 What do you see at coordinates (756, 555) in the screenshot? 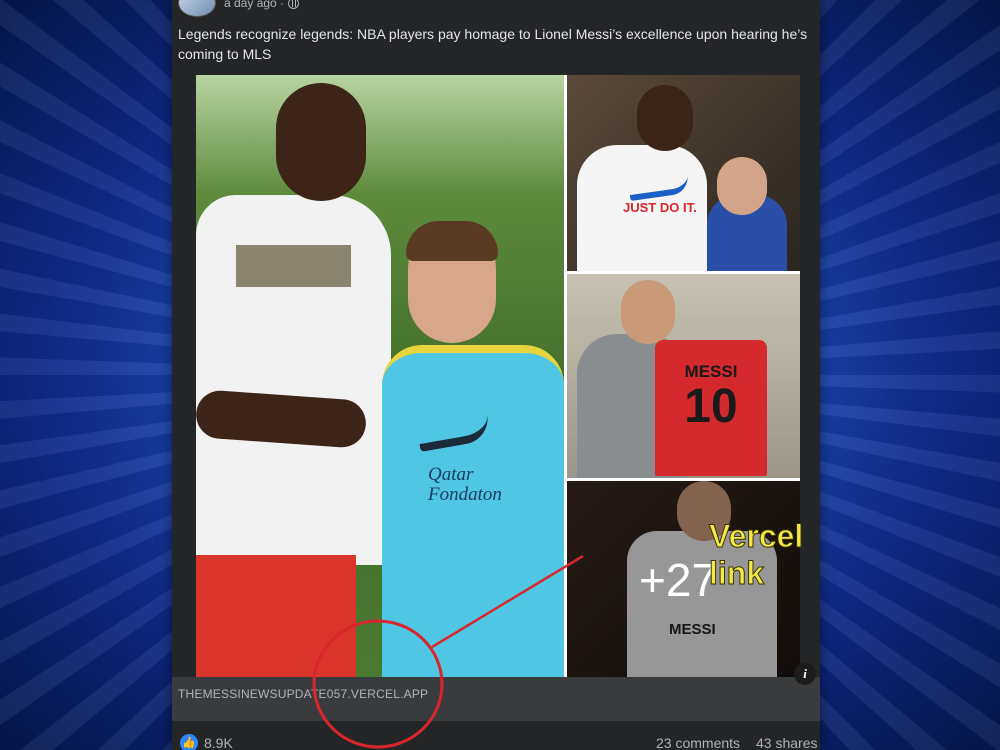
I see `annotation-label: Vercel link` at bounding box center [756, 555].